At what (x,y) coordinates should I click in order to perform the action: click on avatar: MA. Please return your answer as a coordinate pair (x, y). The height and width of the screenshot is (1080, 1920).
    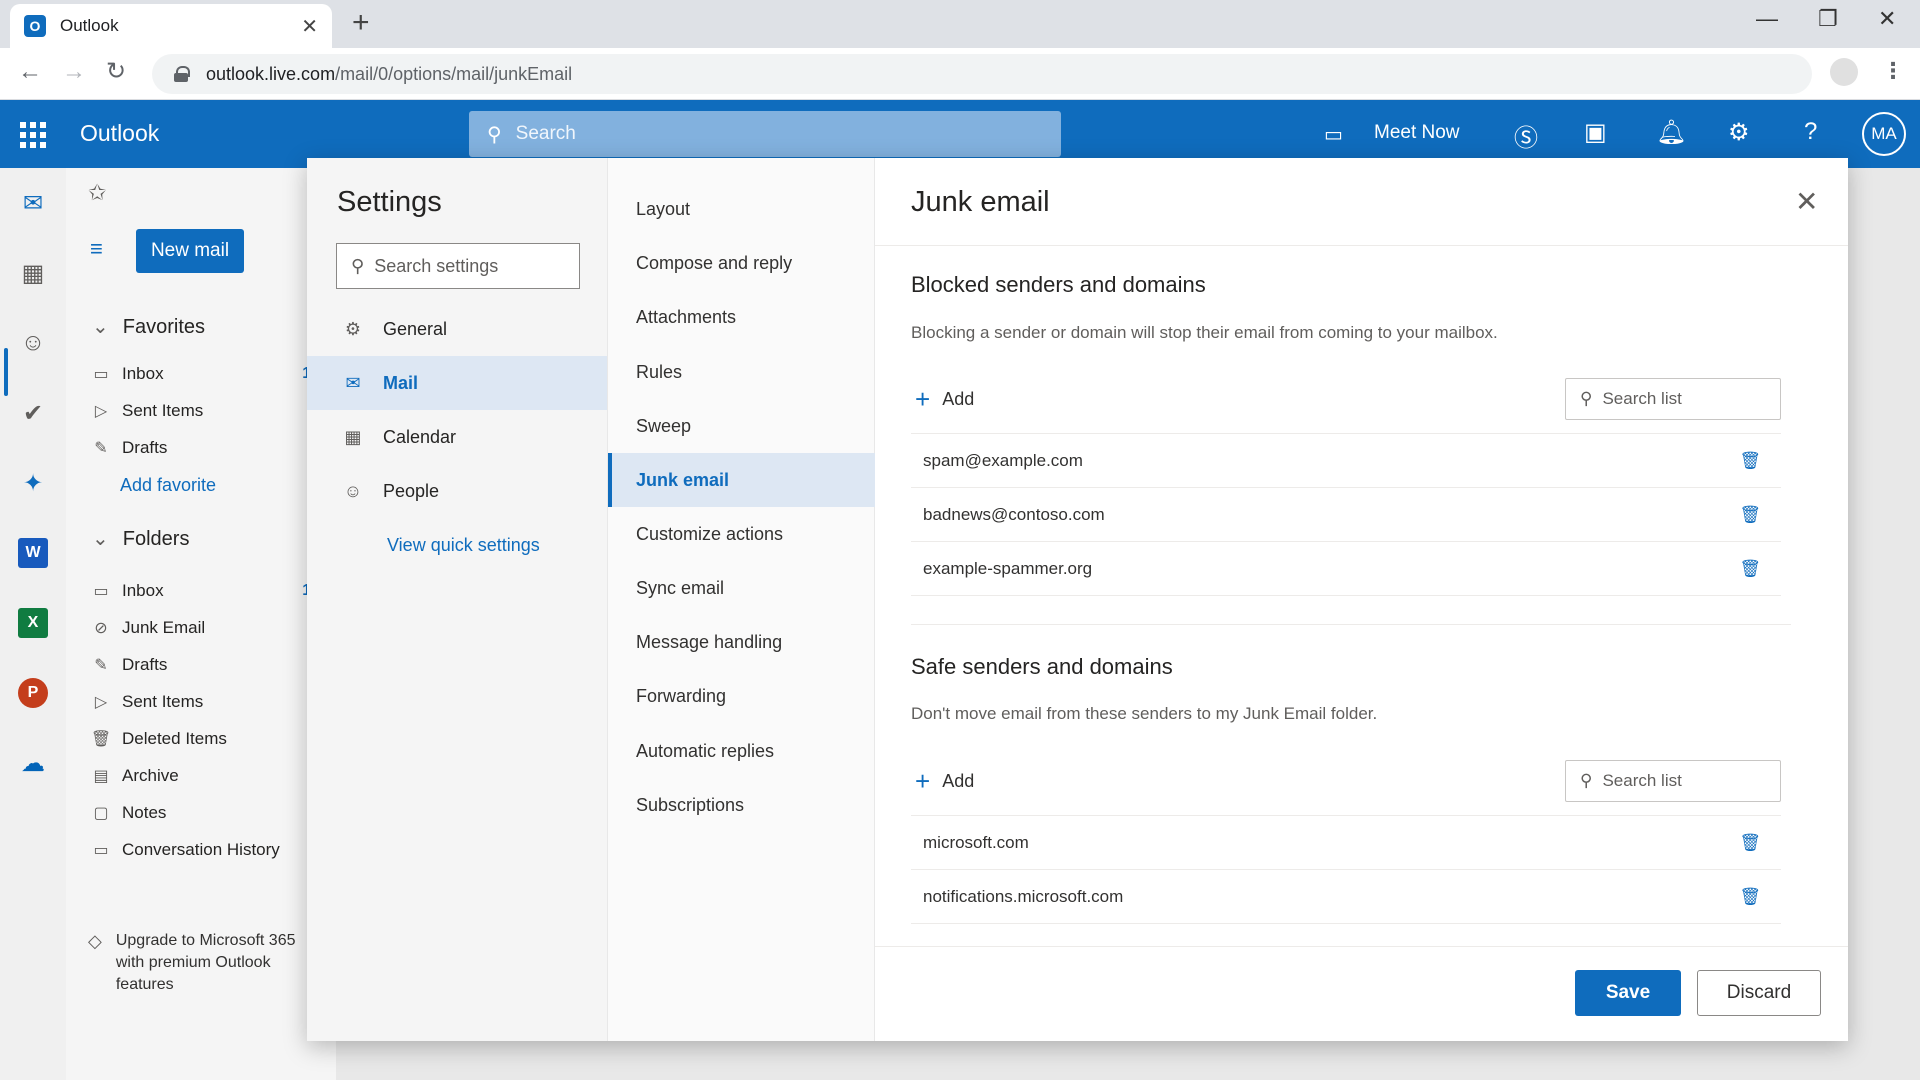
    Looking at the image, I should click on (1884, 134).